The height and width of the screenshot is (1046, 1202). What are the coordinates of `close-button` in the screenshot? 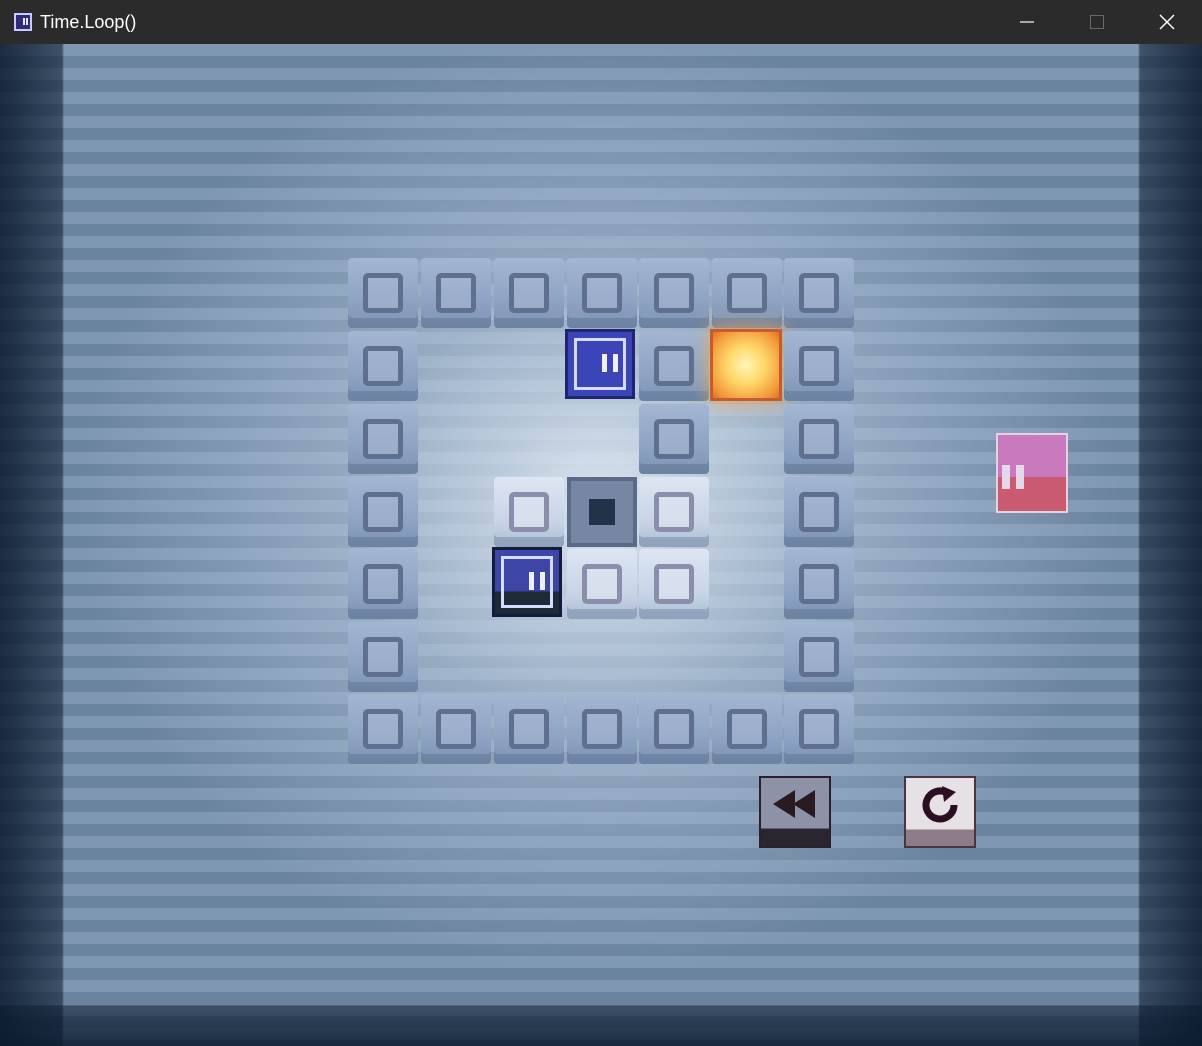 It's located at (1167, 22).